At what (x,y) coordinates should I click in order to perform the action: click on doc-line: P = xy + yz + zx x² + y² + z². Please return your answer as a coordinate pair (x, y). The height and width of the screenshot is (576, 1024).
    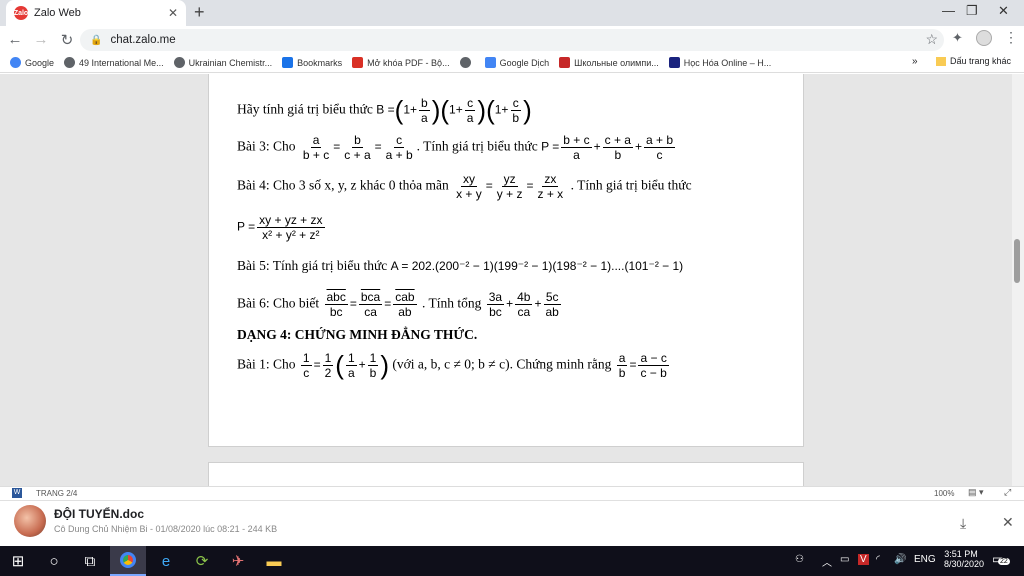
    Looking at the image, I should click on (281, 227).